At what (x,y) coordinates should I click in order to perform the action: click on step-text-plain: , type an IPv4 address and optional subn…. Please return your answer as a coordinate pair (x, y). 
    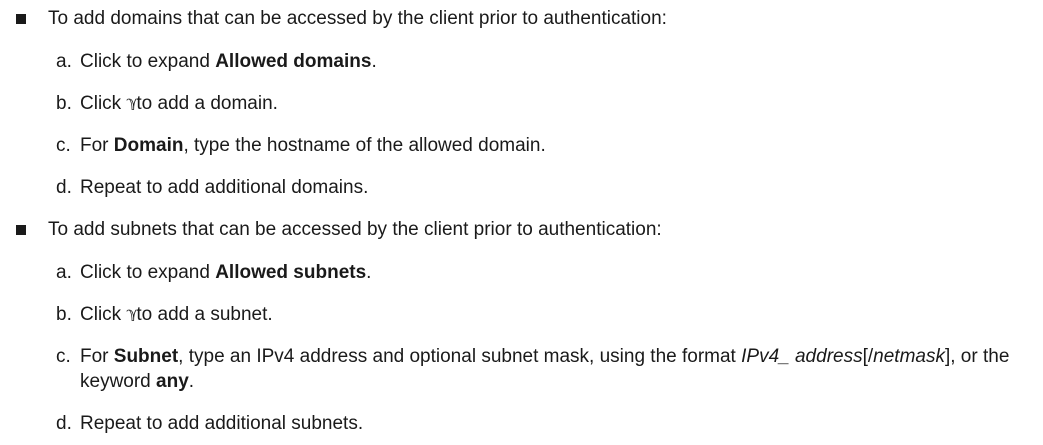
    Looking at the image, I should click on (460, 356).